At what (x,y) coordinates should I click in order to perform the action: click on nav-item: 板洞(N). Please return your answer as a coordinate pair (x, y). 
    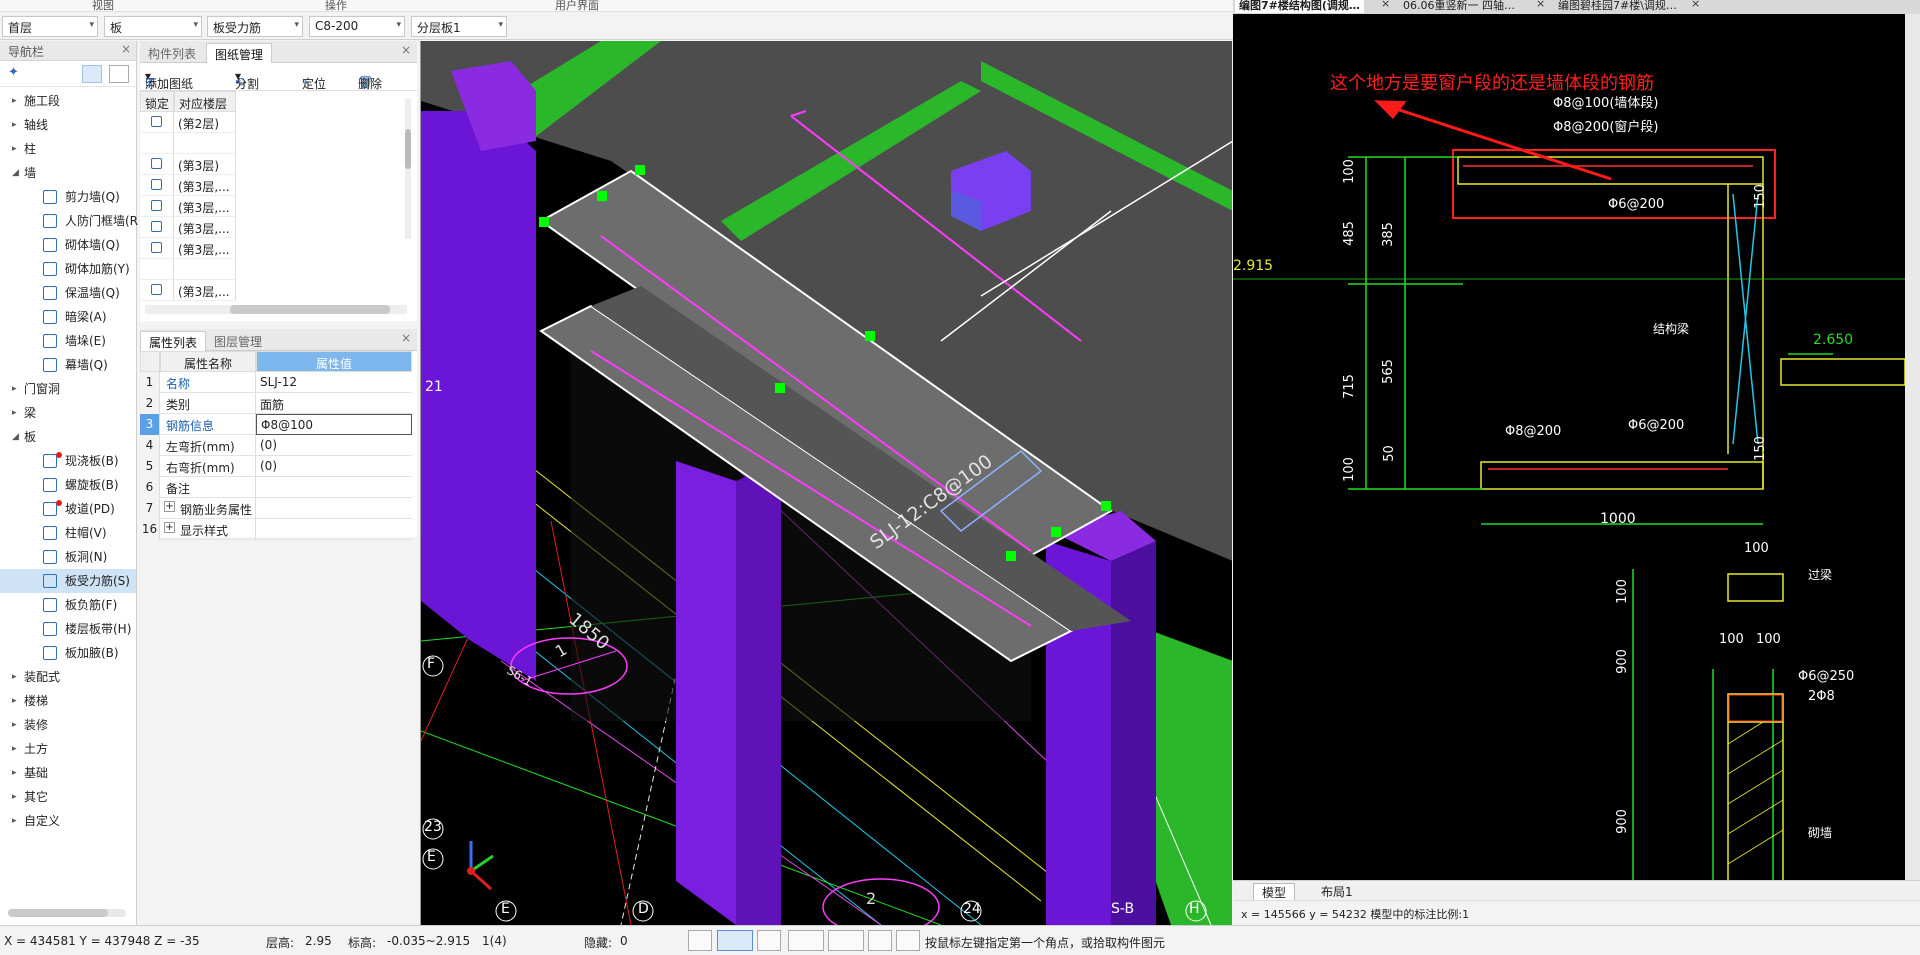
    Looking at the image, I should click on (68, 557).